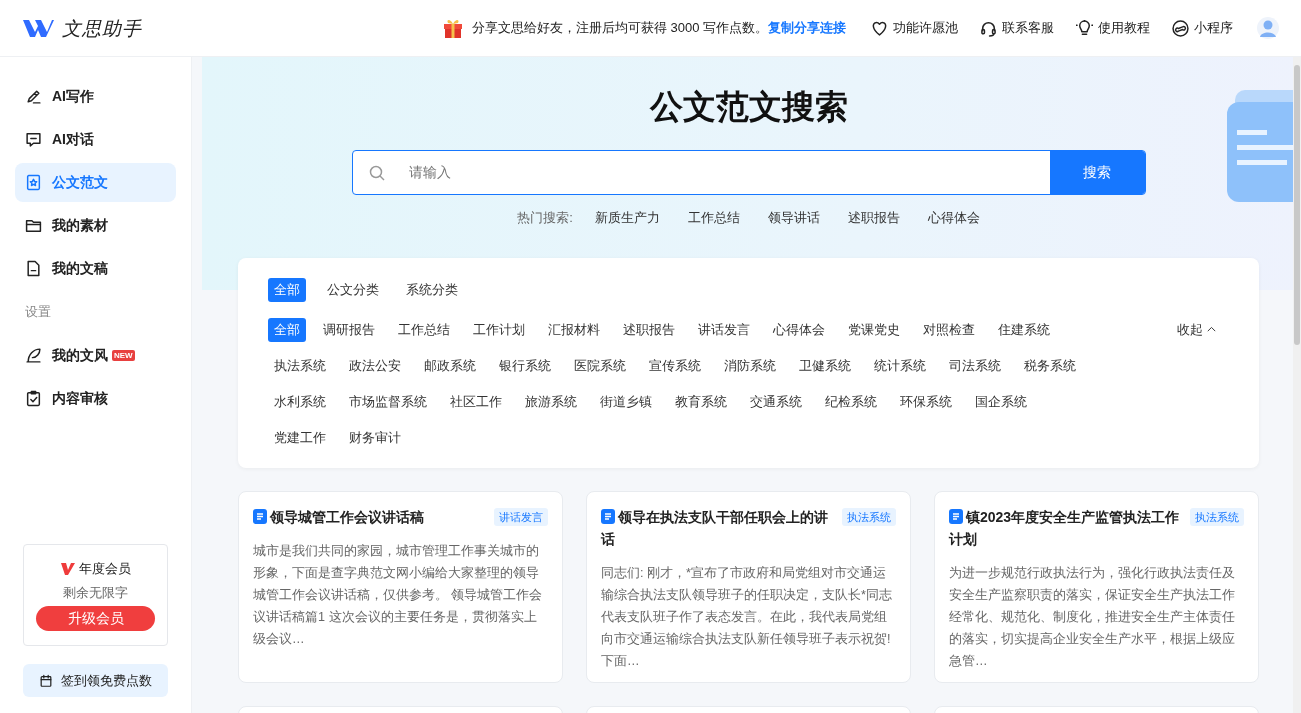 This screenshot has height=713, width=1301. Describe the element at coordinates (476, 401) in the screenshot. I see `category-chip: 社区工作` at that location.